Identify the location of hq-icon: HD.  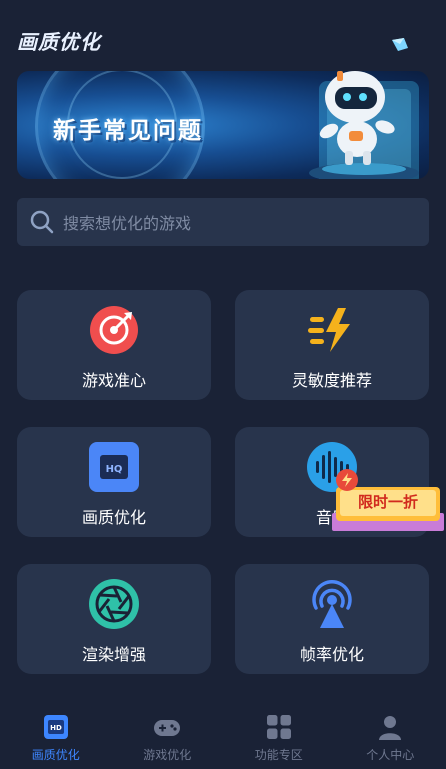
(55, 727).